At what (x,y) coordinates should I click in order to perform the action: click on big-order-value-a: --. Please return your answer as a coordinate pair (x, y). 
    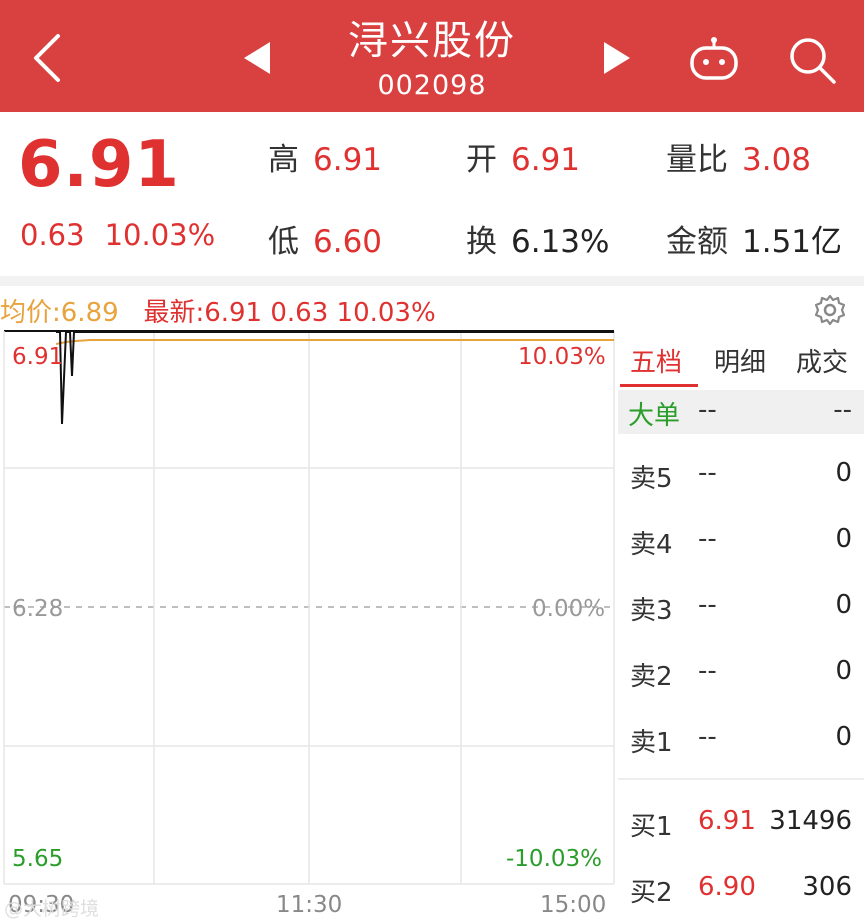
    Looking at the image, I should click on (707, 410).